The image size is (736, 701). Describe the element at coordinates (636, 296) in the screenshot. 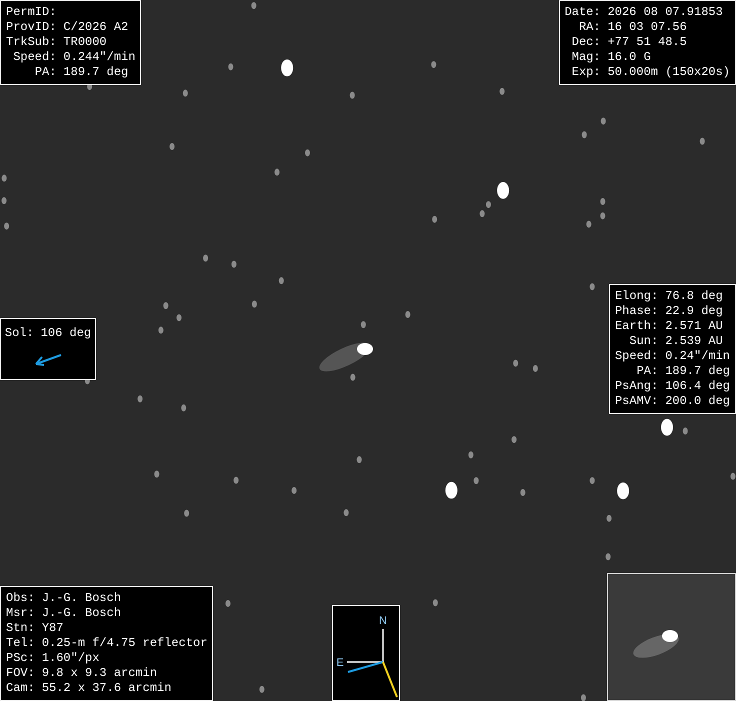

I see `field-label: Elong:` at that location.